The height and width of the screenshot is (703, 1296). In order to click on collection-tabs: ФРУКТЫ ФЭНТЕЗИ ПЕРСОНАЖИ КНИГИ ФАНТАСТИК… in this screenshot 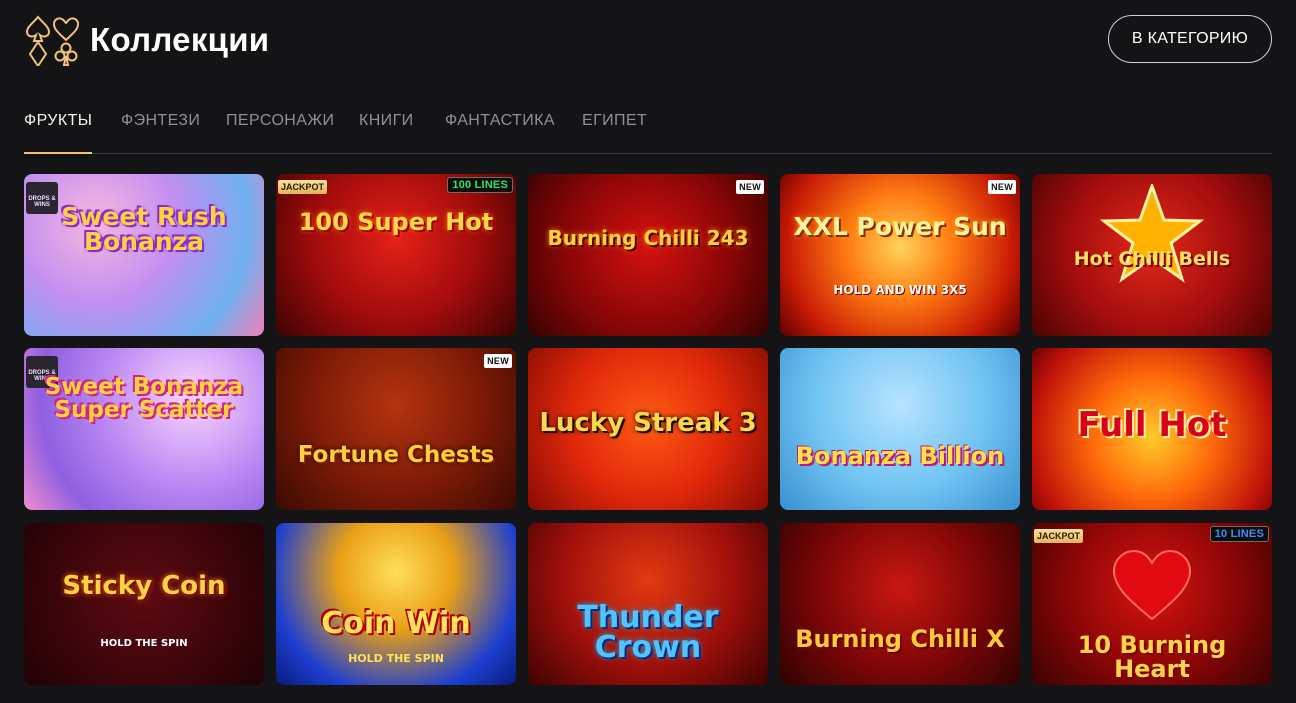, I will do `click(648, 129)`.